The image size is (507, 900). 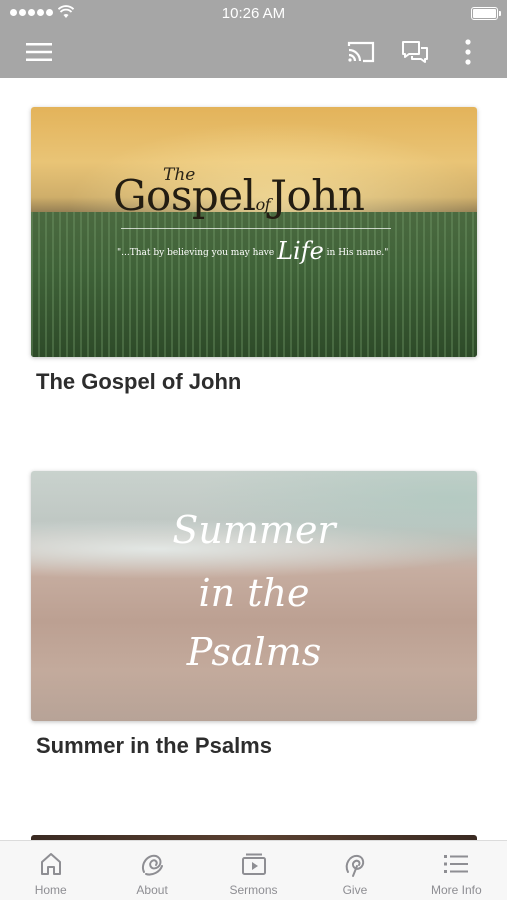 I want to click on about-swirl-icon, so click(x=153, y=865).